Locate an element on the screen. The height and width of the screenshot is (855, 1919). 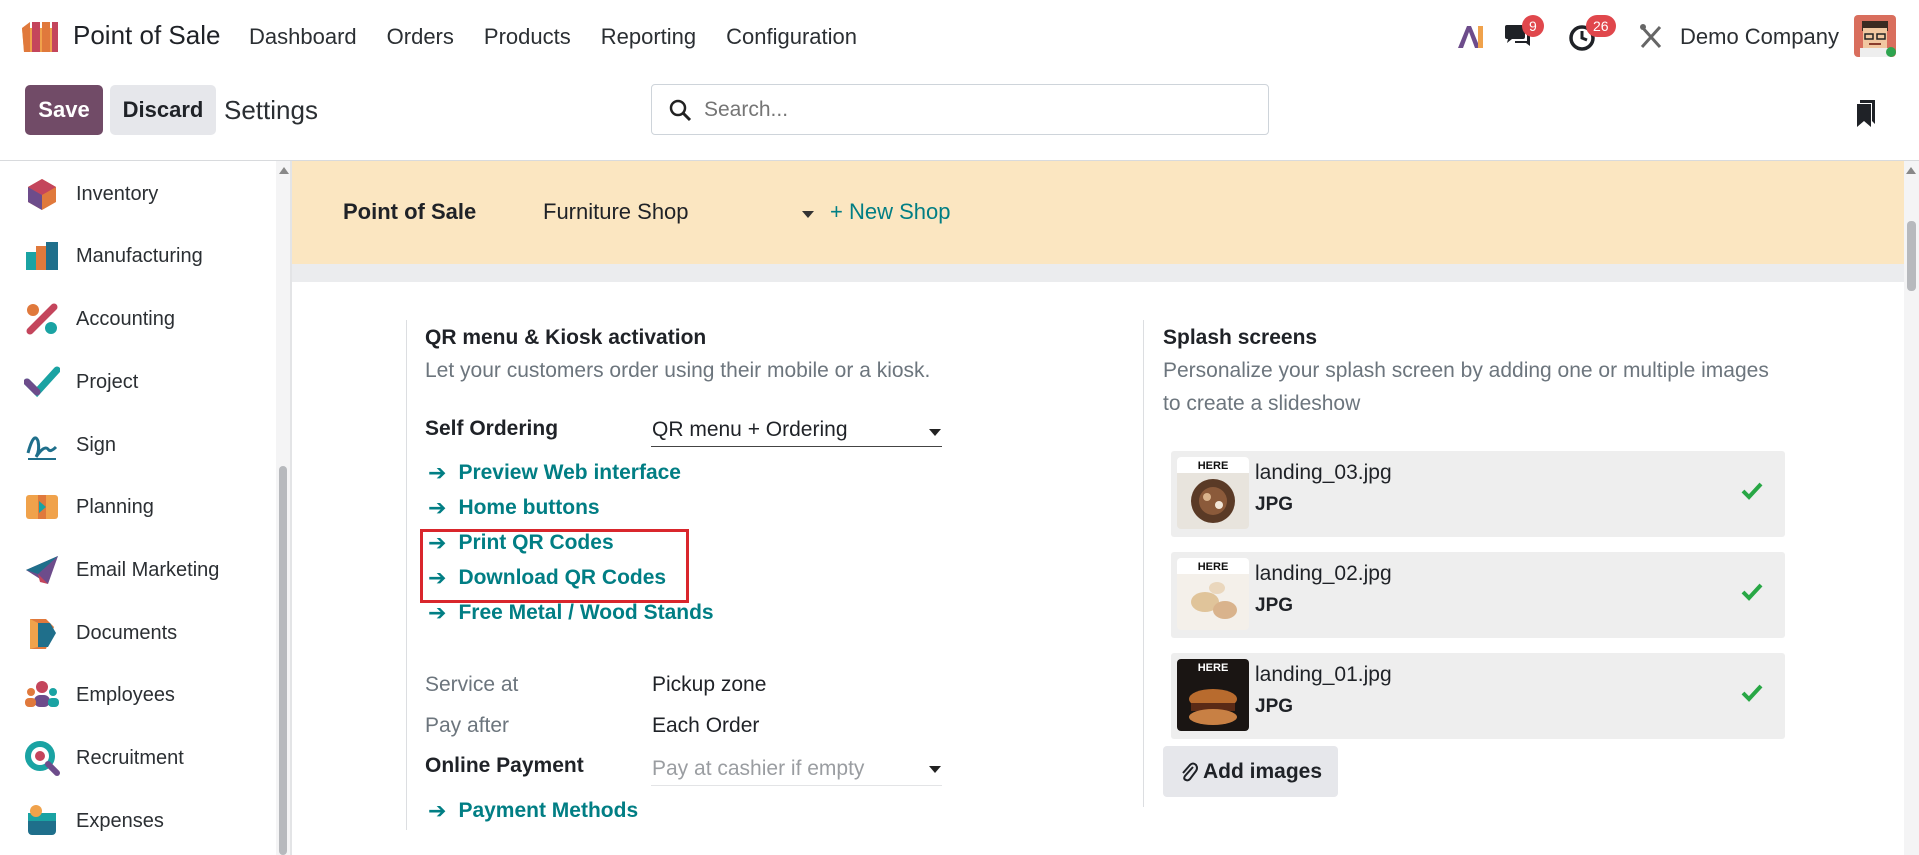
sidebar-item-sign: Sign is located at coordinates (70, 445).